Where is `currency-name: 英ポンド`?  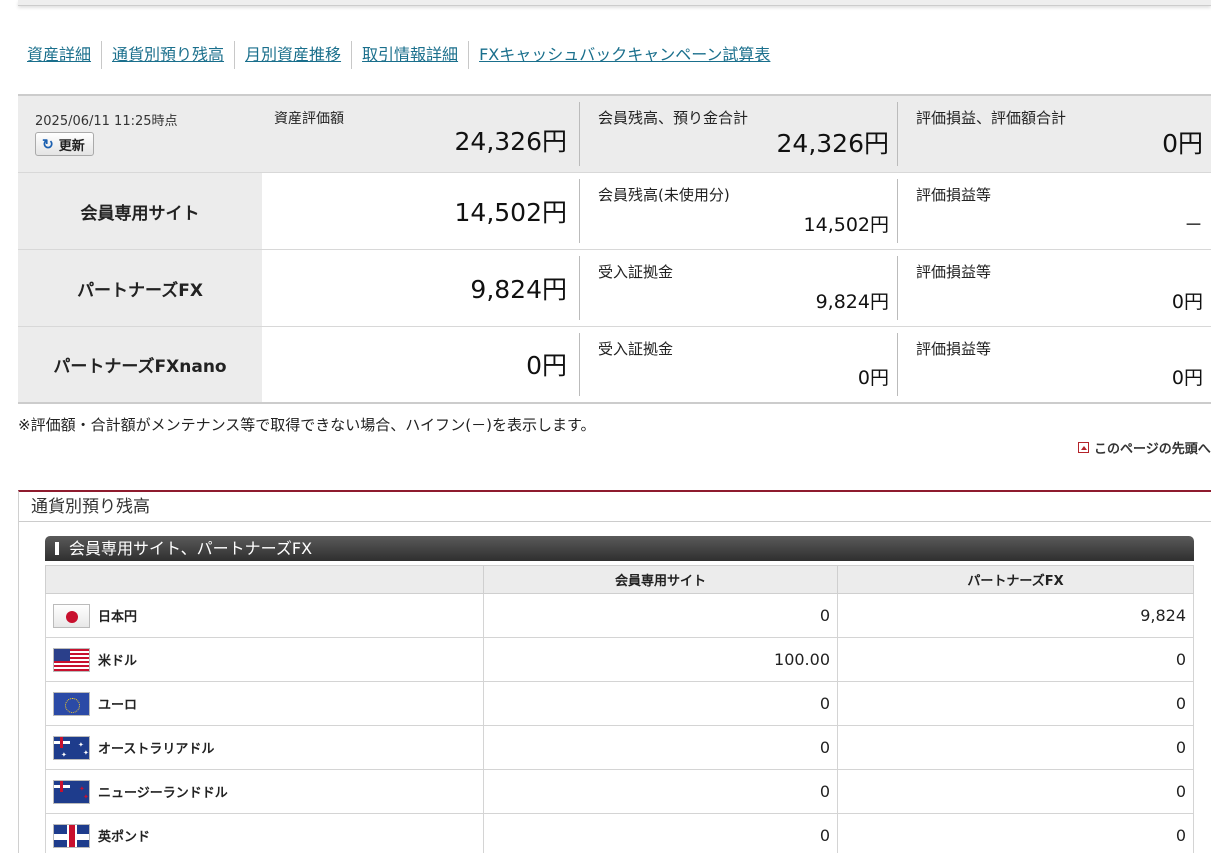 currency-name: 英ポンド is located at coordinates (124, 837).